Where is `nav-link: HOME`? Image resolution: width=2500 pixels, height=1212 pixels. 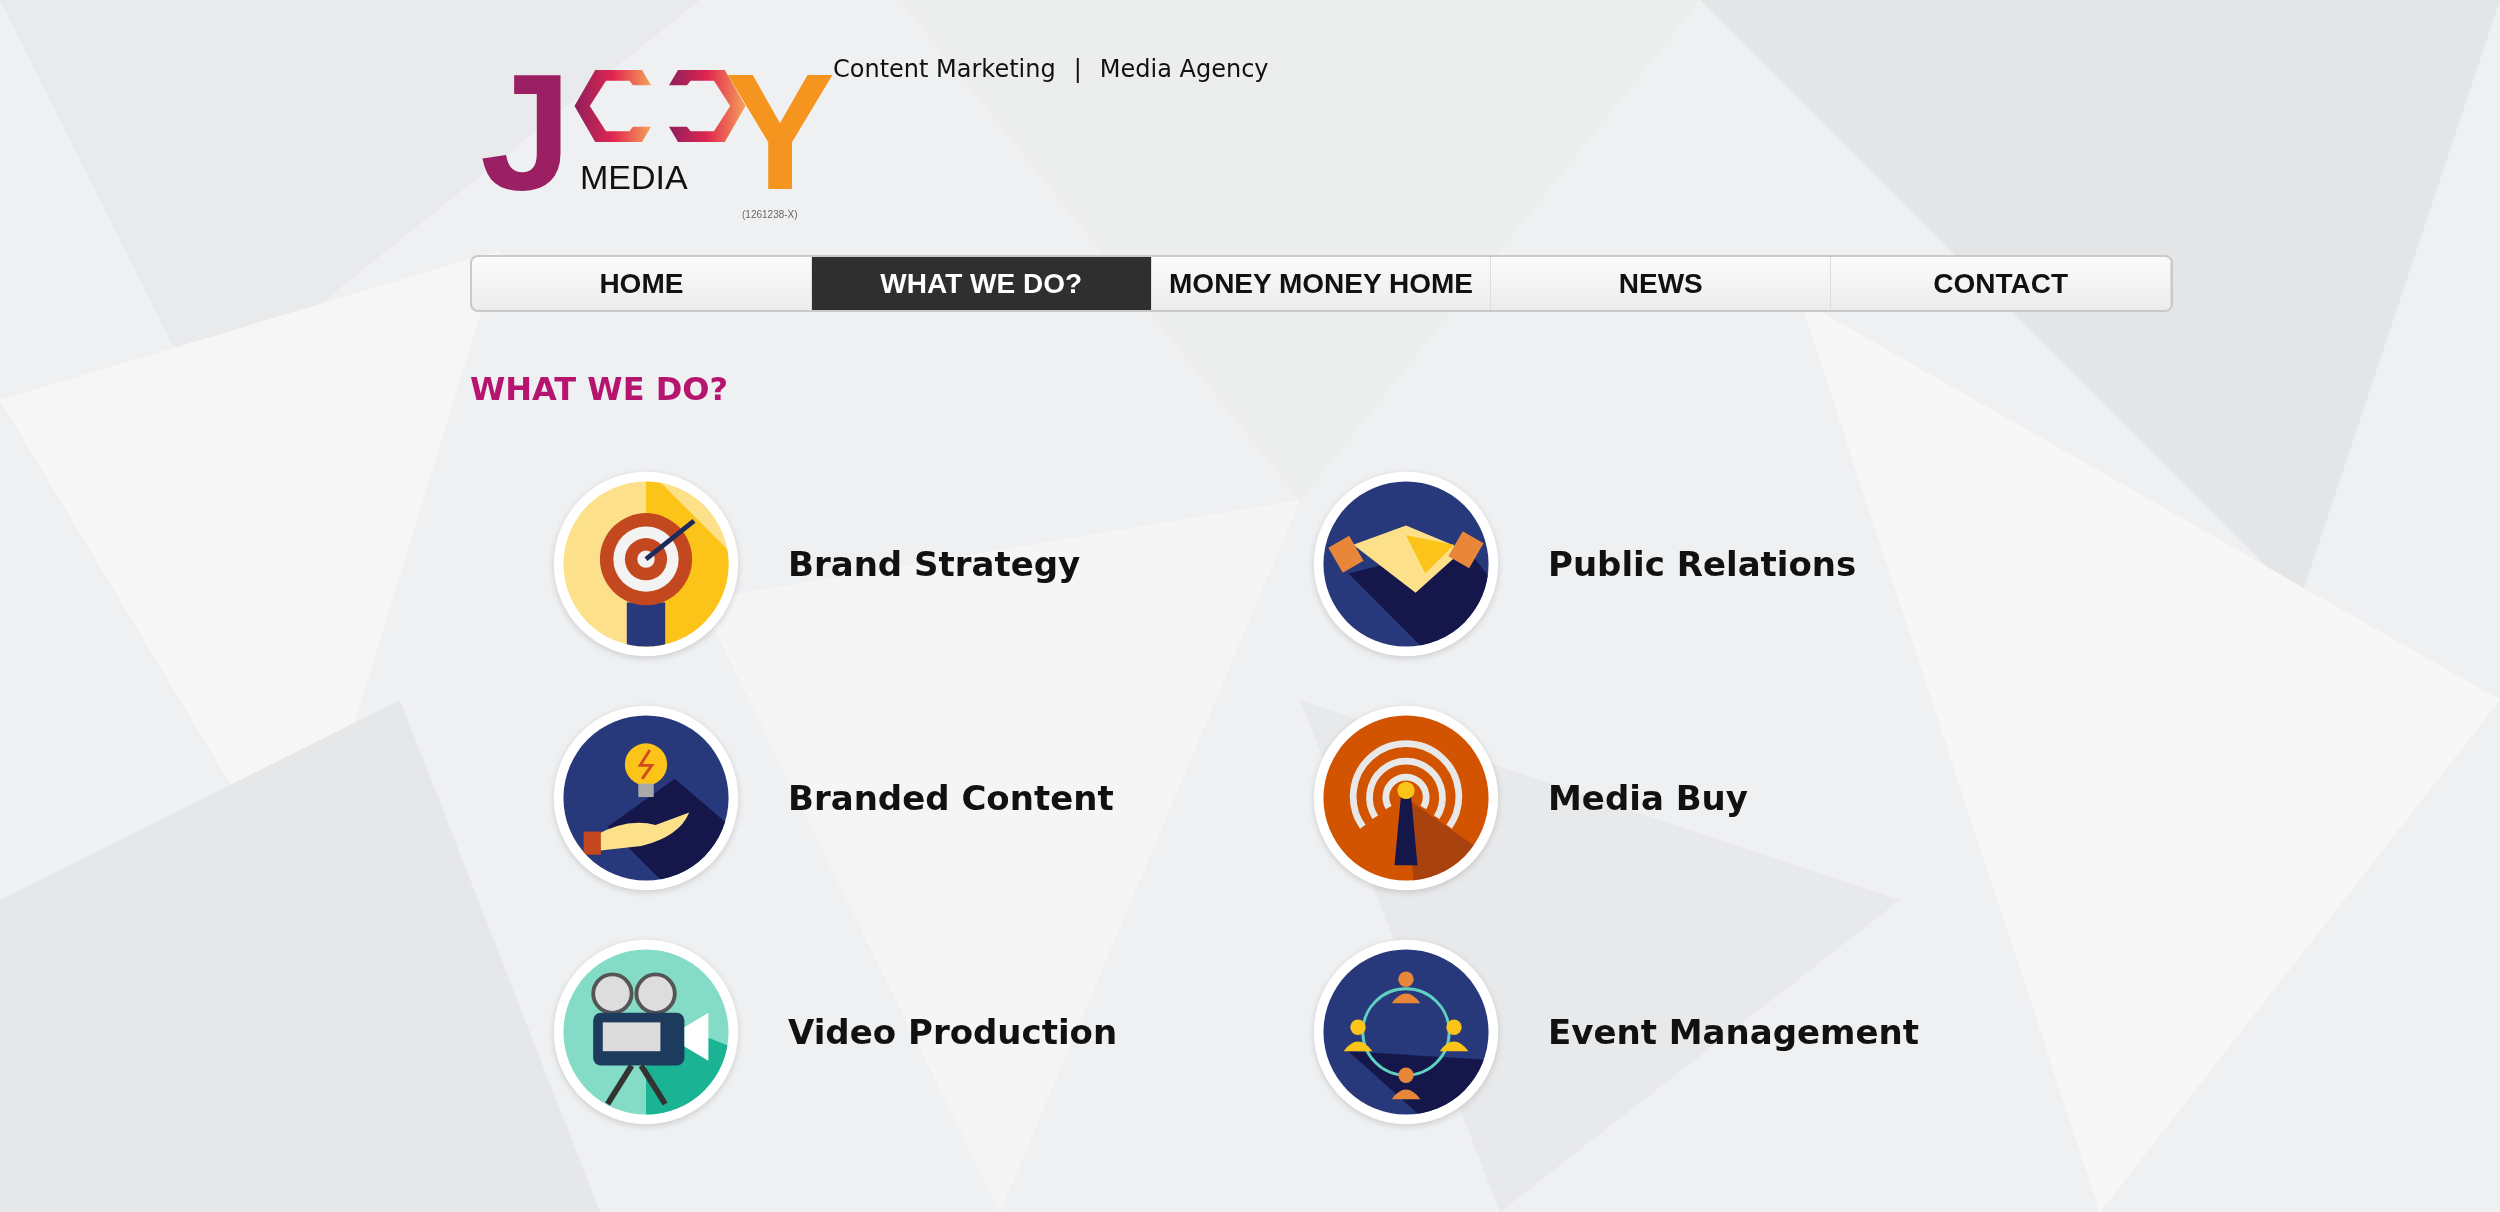 nav-link: HOME is located at coordinates (642, 283).